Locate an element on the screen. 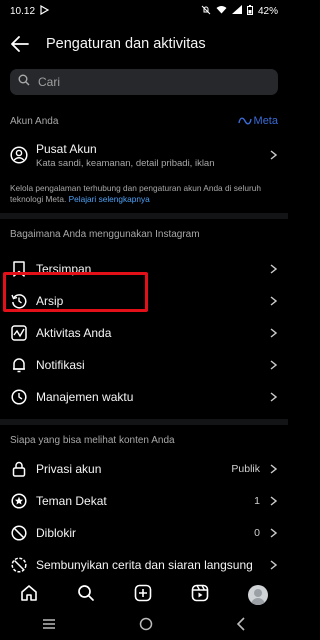 The image size is (320, 640). home-icon is located at coordinates (29, 595).